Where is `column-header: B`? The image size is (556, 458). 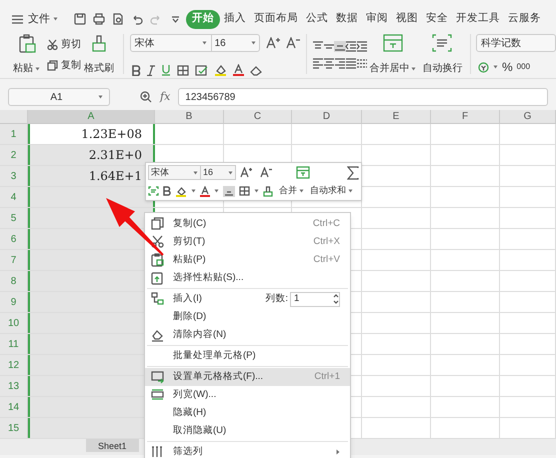 column-header: B is located at coordinates (189, 116).